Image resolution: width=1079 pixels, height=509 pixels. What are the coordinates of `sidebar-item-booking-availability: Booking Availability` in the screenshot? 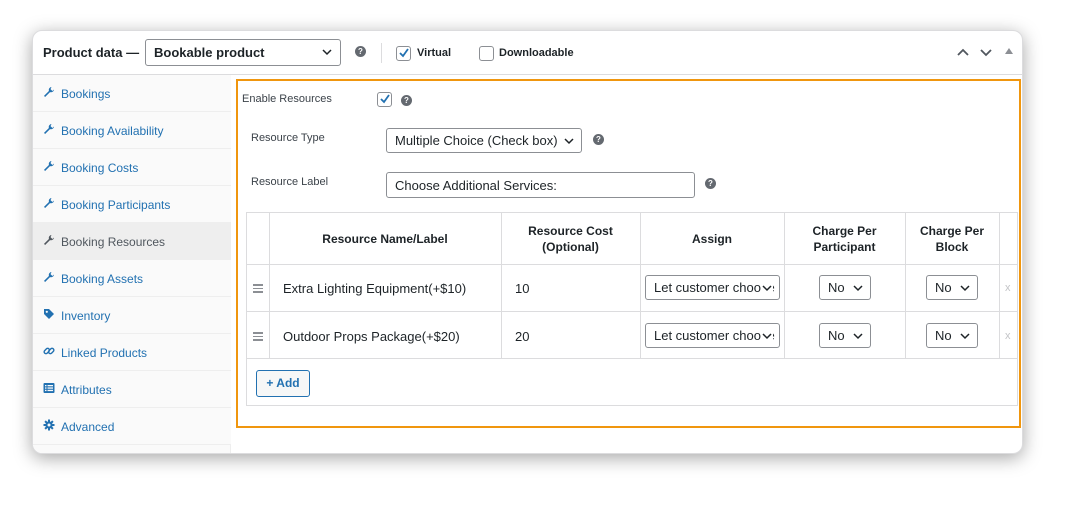 It's located at (132, 130).